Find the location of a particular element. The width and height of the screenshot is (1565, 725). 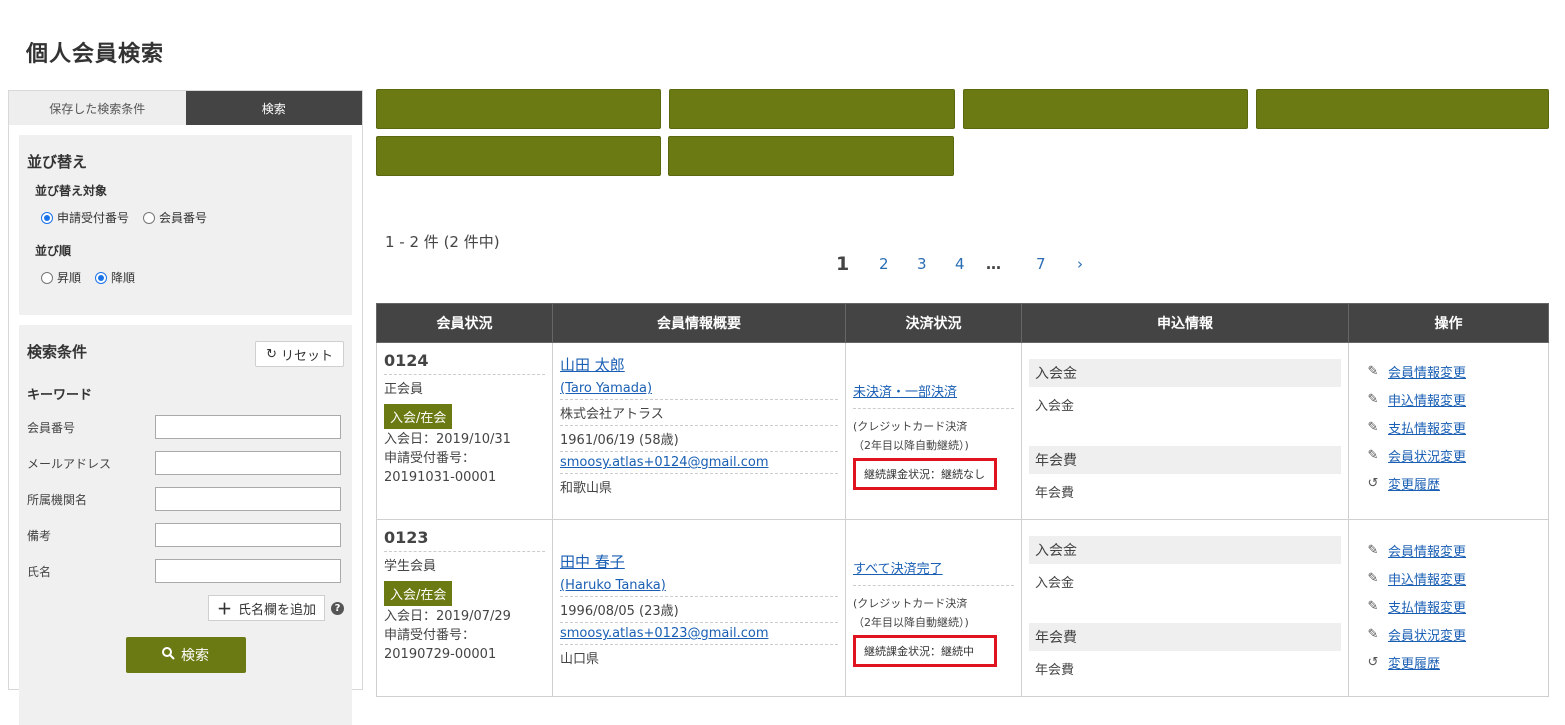

field-name: 氏名 is located at coordinates (185, 571).